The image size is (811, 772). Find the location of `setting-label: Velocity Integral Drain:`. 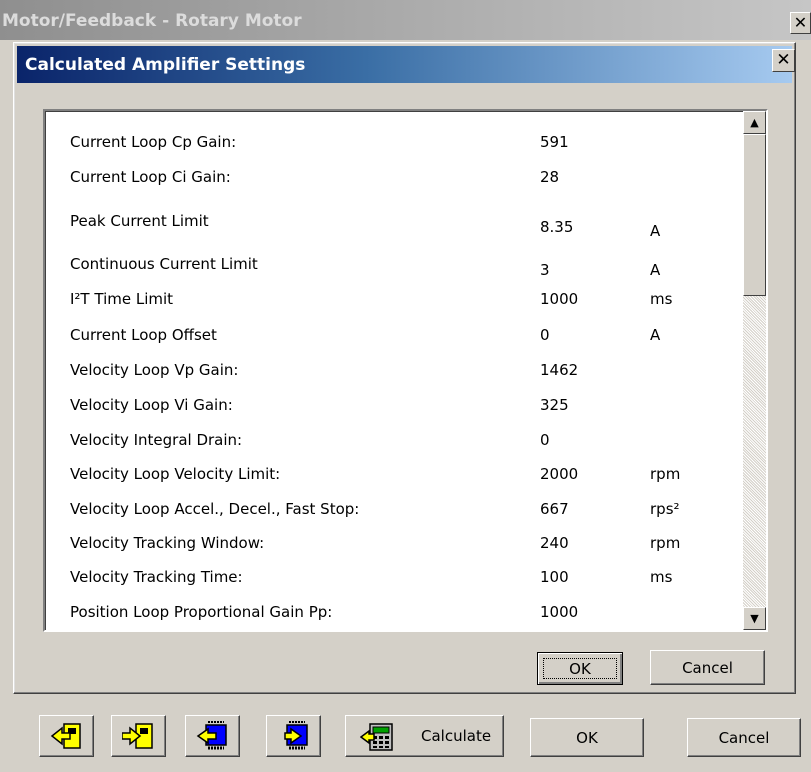

setting-label: Velocity Integral Drain: is located at coordinates (156, 440).